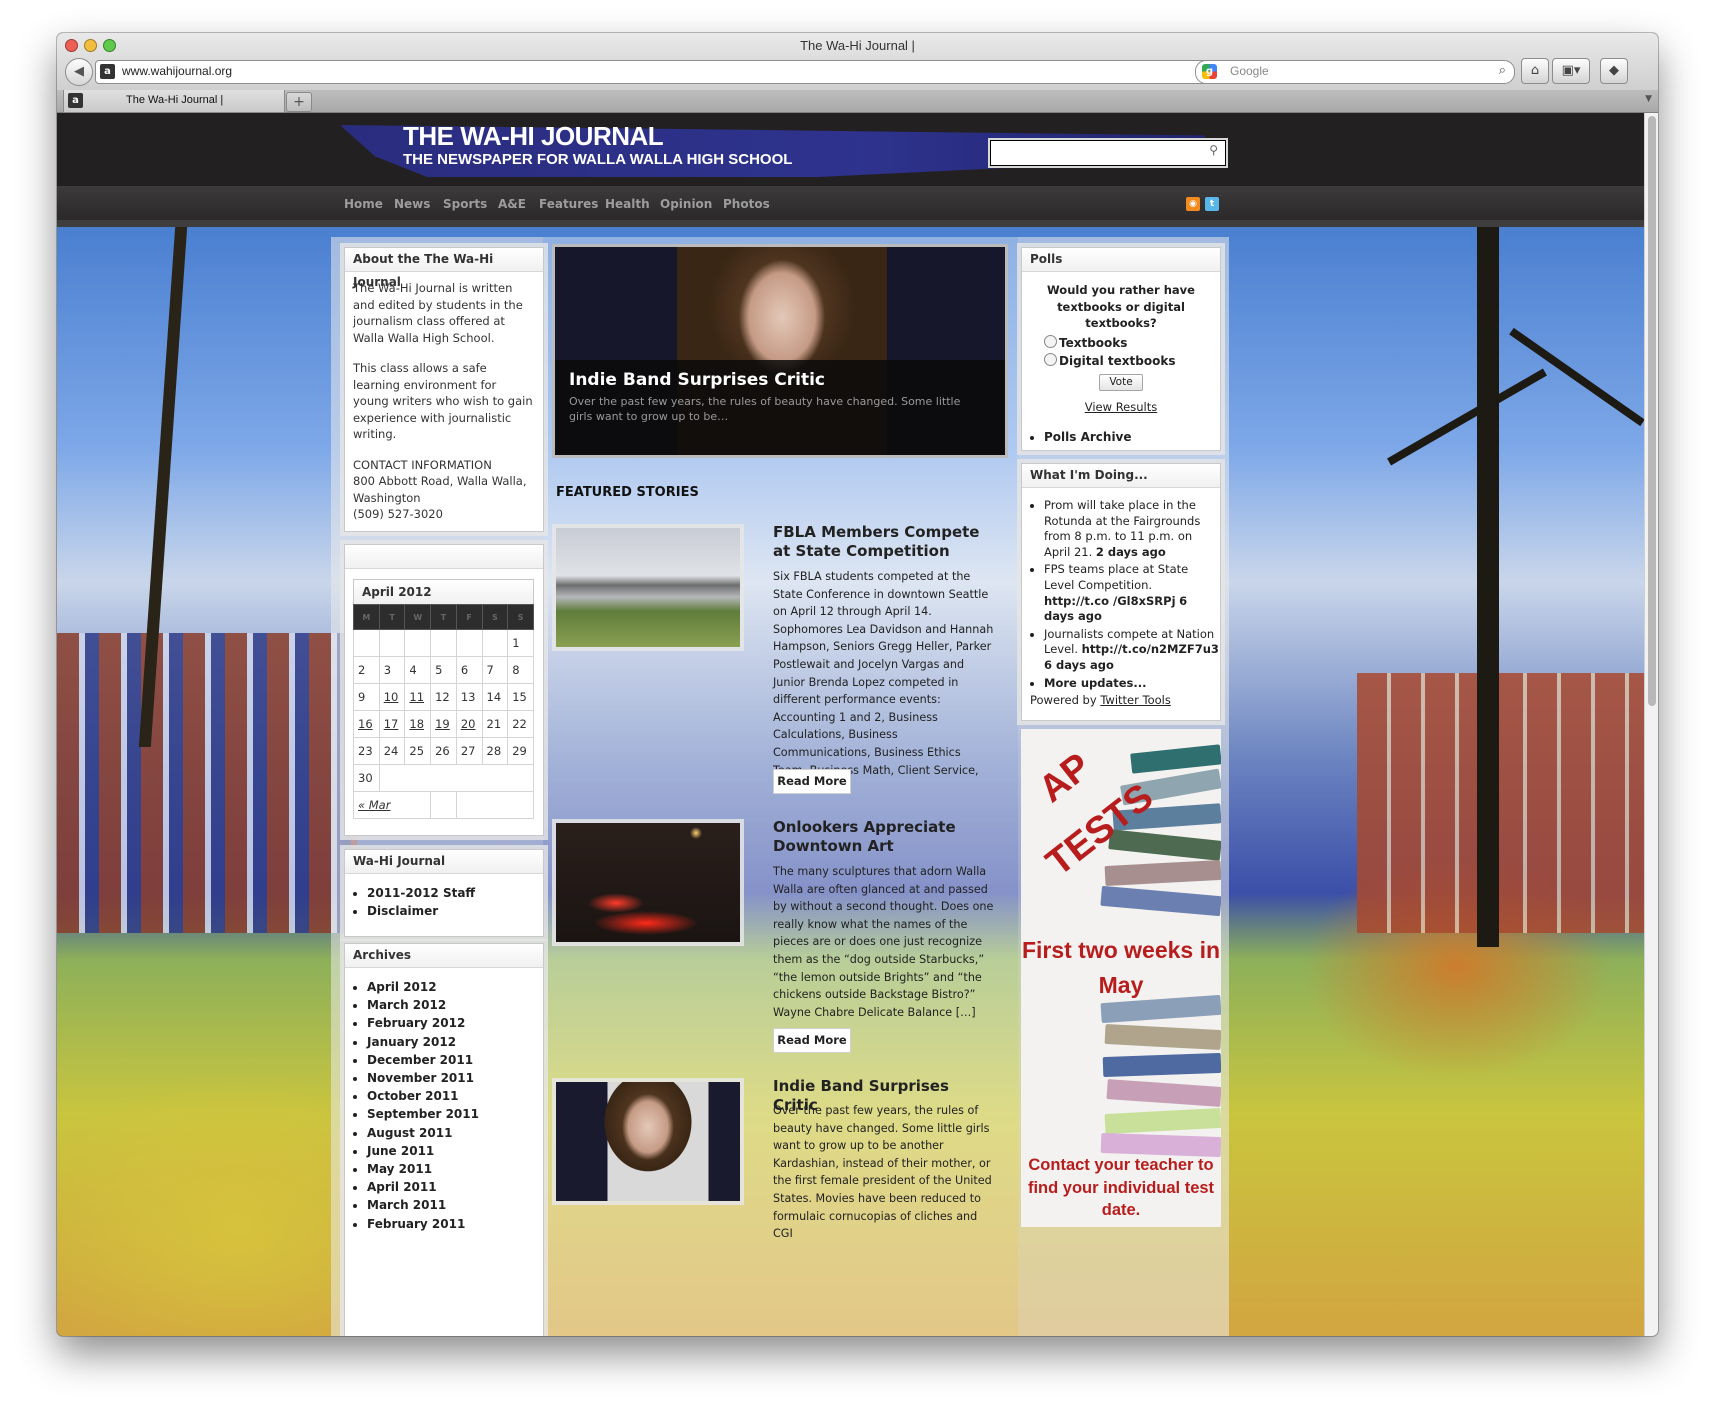 Image resolution: width=1714 pixels, height=1416 pixels. What do you see at coordinates (1121, 382) in the screenshot?
I see `vote-button: Vote` at bounding box center [1121, 382].